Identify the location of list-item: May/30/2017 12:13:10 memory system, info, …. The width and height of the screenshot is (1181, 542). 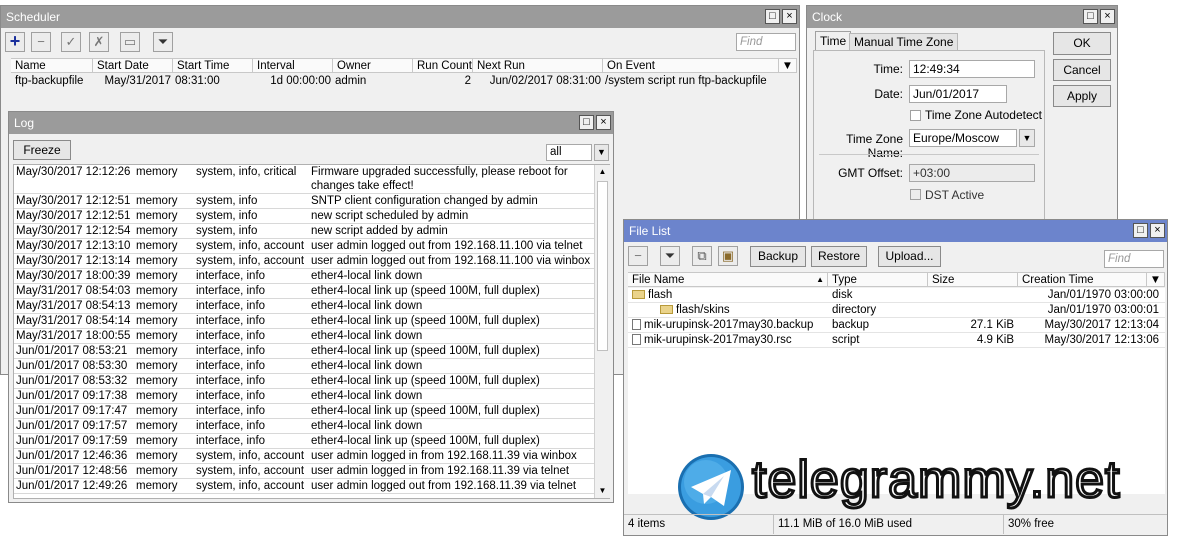
(311, 246).